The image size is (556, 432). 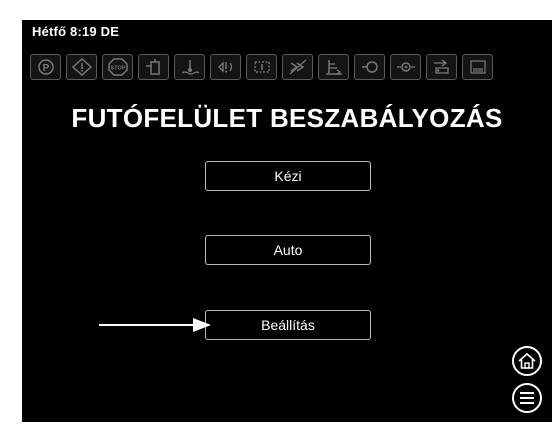 I want to click on pointer-arrow, so click(x=155, y=327).